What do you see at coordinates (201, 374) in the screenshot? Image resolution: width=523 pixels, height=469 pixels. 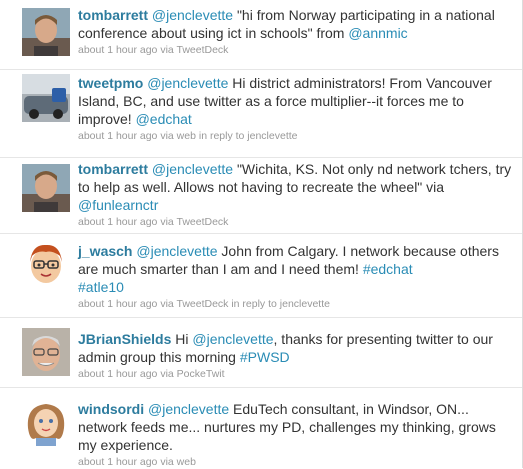 I see `source-link: PockeTwit` at bounding box center [201, 374].